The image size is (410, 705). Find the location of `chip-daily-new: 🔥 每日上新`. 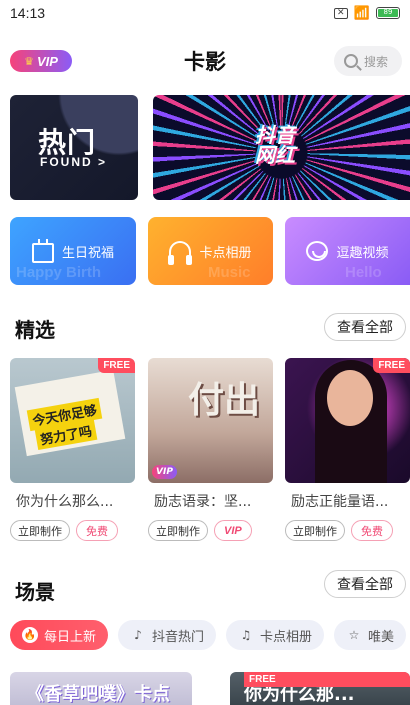

chip-daily-new: 🔥 每日上新 is located at coordinates (59, 635).